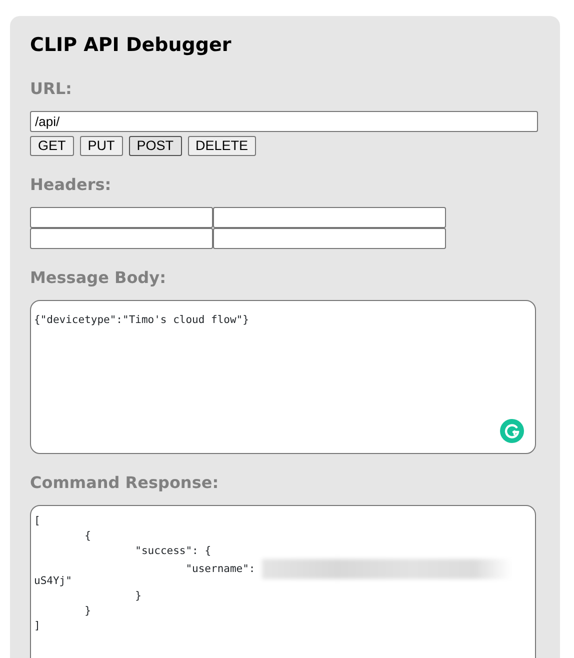 This screenshot has width=574, height=658. What do you see at coordinates (53, 580) in the screenshot?
I see `response-line: uS4Yj"` at bounding box center [53, 580].